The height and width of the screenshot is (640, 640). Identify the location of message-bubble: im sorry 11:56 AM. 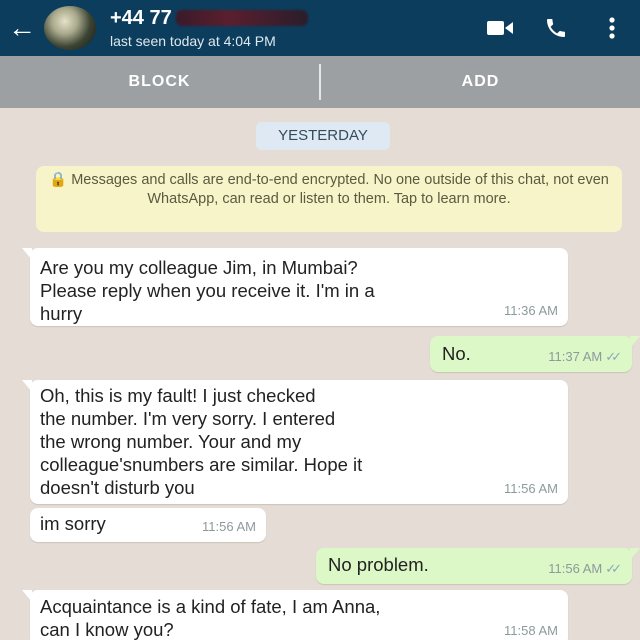
(148, 525).